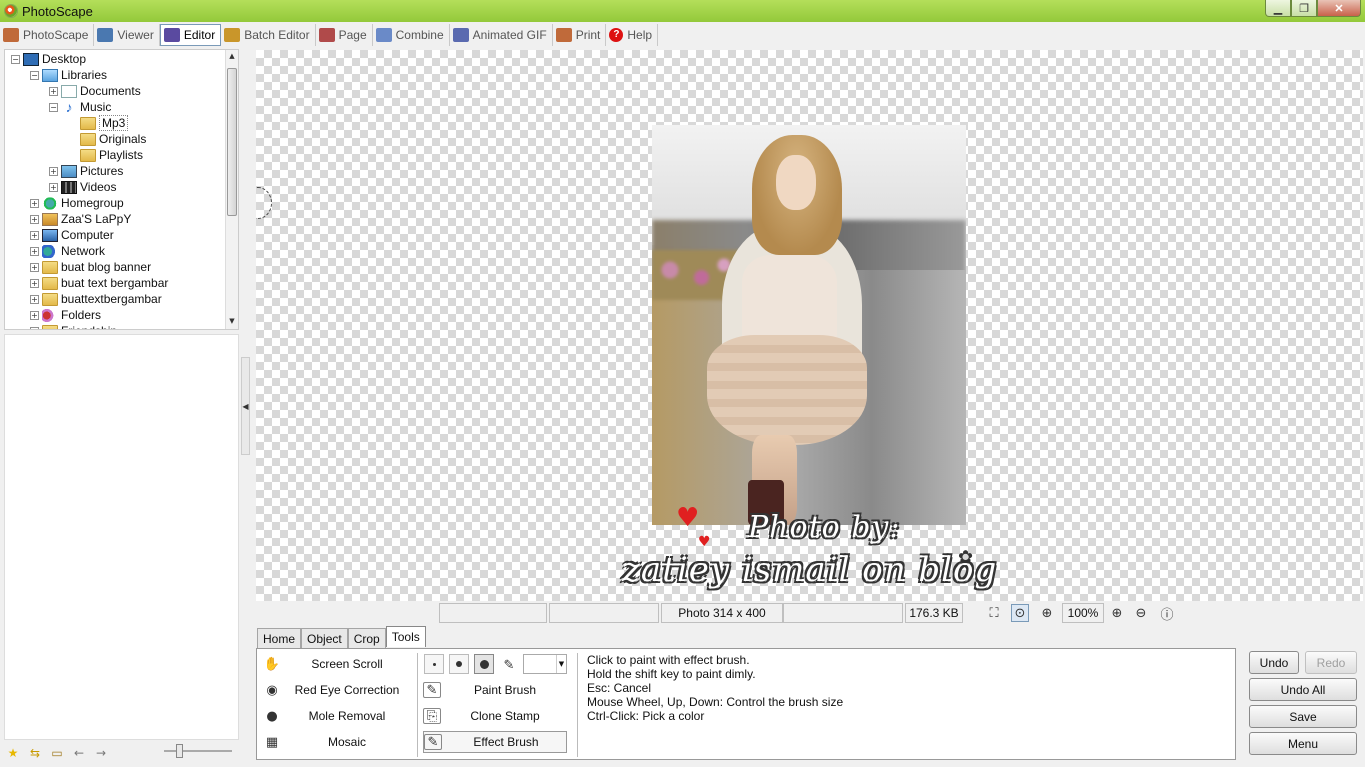 Image resolution: width=1365 pixels, height=767 pixels. I want to click on thumbnail-size-slider-track, so click(198, 751).